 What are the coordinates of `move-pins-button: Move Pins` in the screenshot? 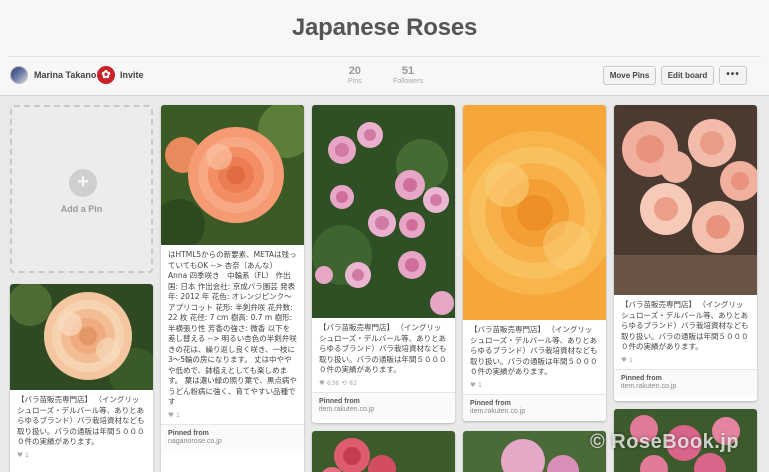 It's located at (629, 75).